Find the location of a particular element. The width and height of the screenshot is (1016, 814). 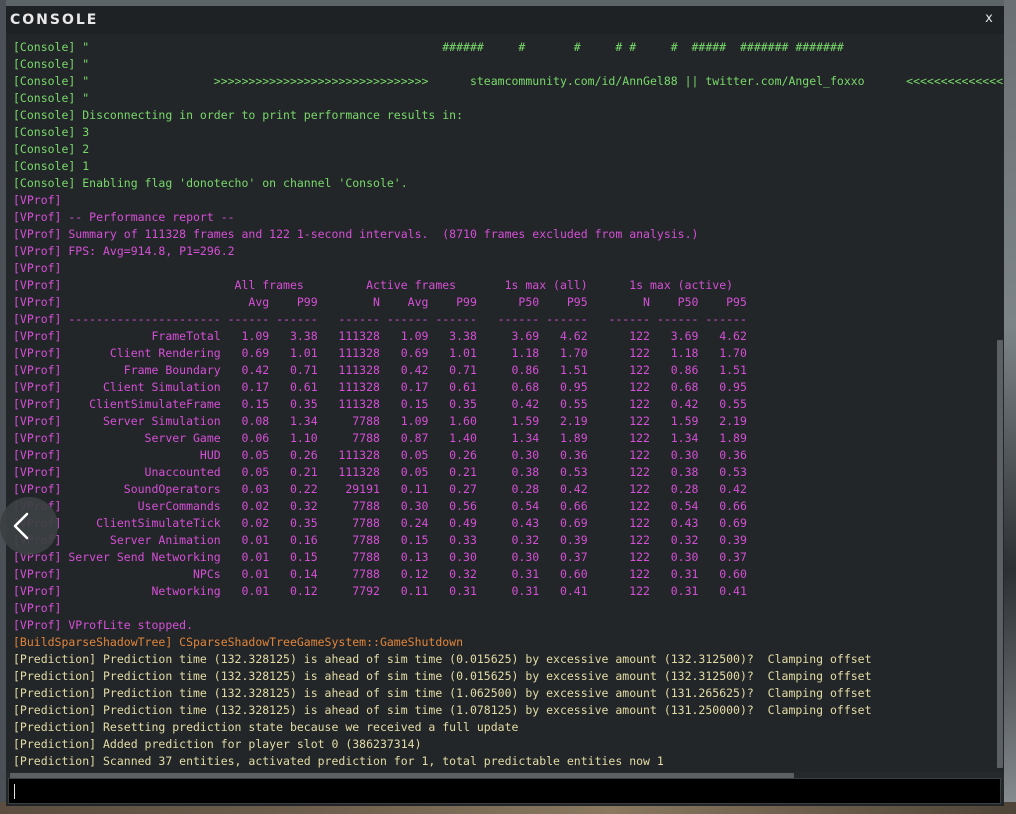

console-command-input is located at coordinates (504, 791).